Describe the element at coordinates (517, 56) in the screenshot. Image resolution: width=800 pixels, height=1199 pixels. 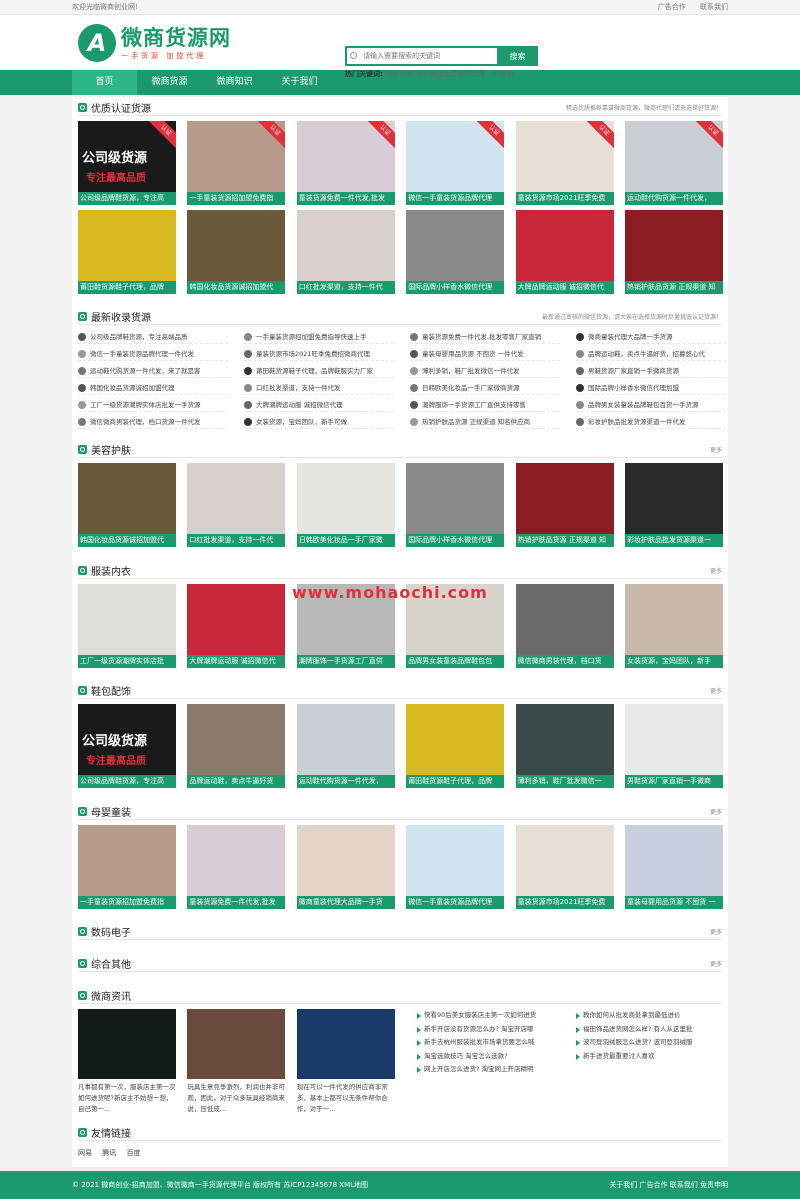
I see `search-button: 搜索` at that location.